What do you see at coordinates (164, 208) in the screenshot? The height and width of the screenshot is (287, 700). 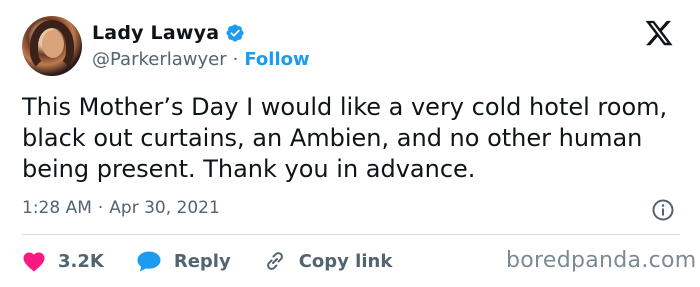 I see `tweet-date: Apr 30, 2021` at bounding box center [164, 208].